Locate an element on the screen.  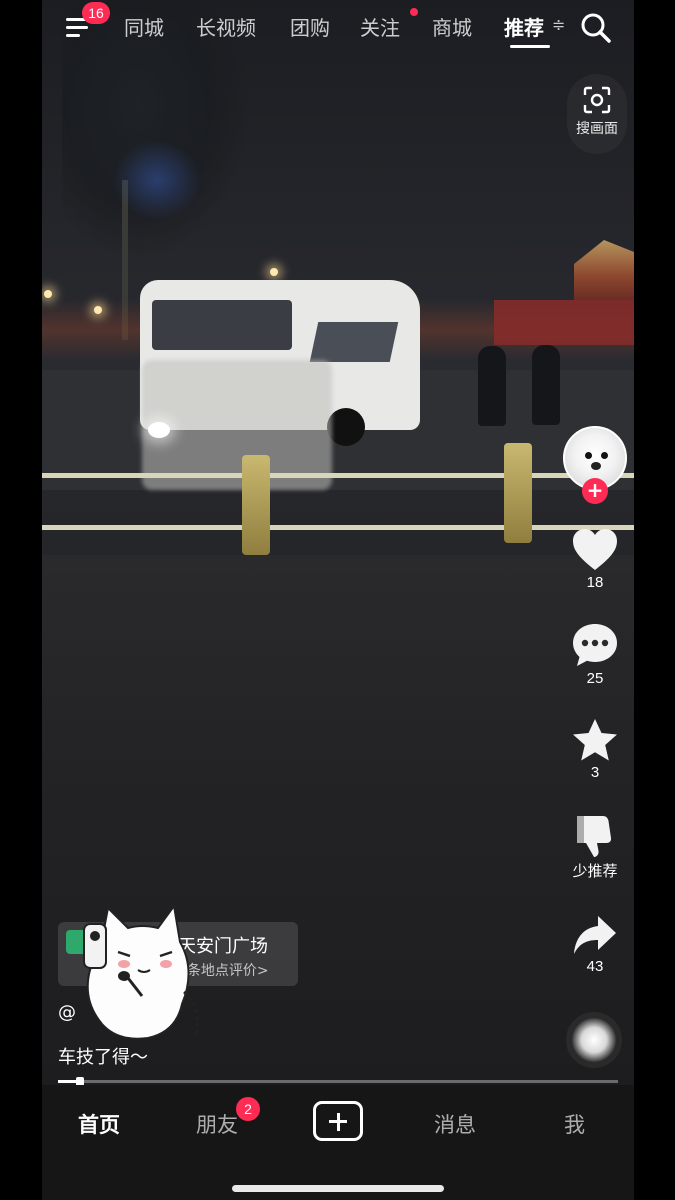
follow-button: + is located at coordinates (595, 491).